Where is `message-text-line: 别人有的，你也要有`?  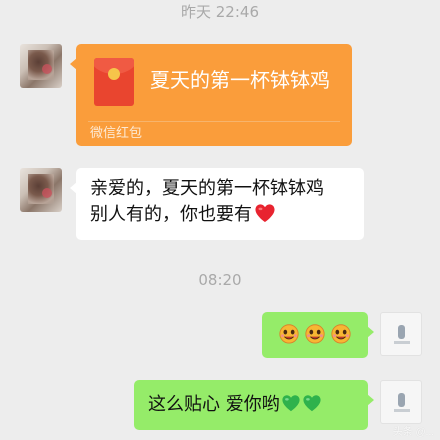
message-text-line: 别人有的，你也要有 is located at coordinates (220, 215).